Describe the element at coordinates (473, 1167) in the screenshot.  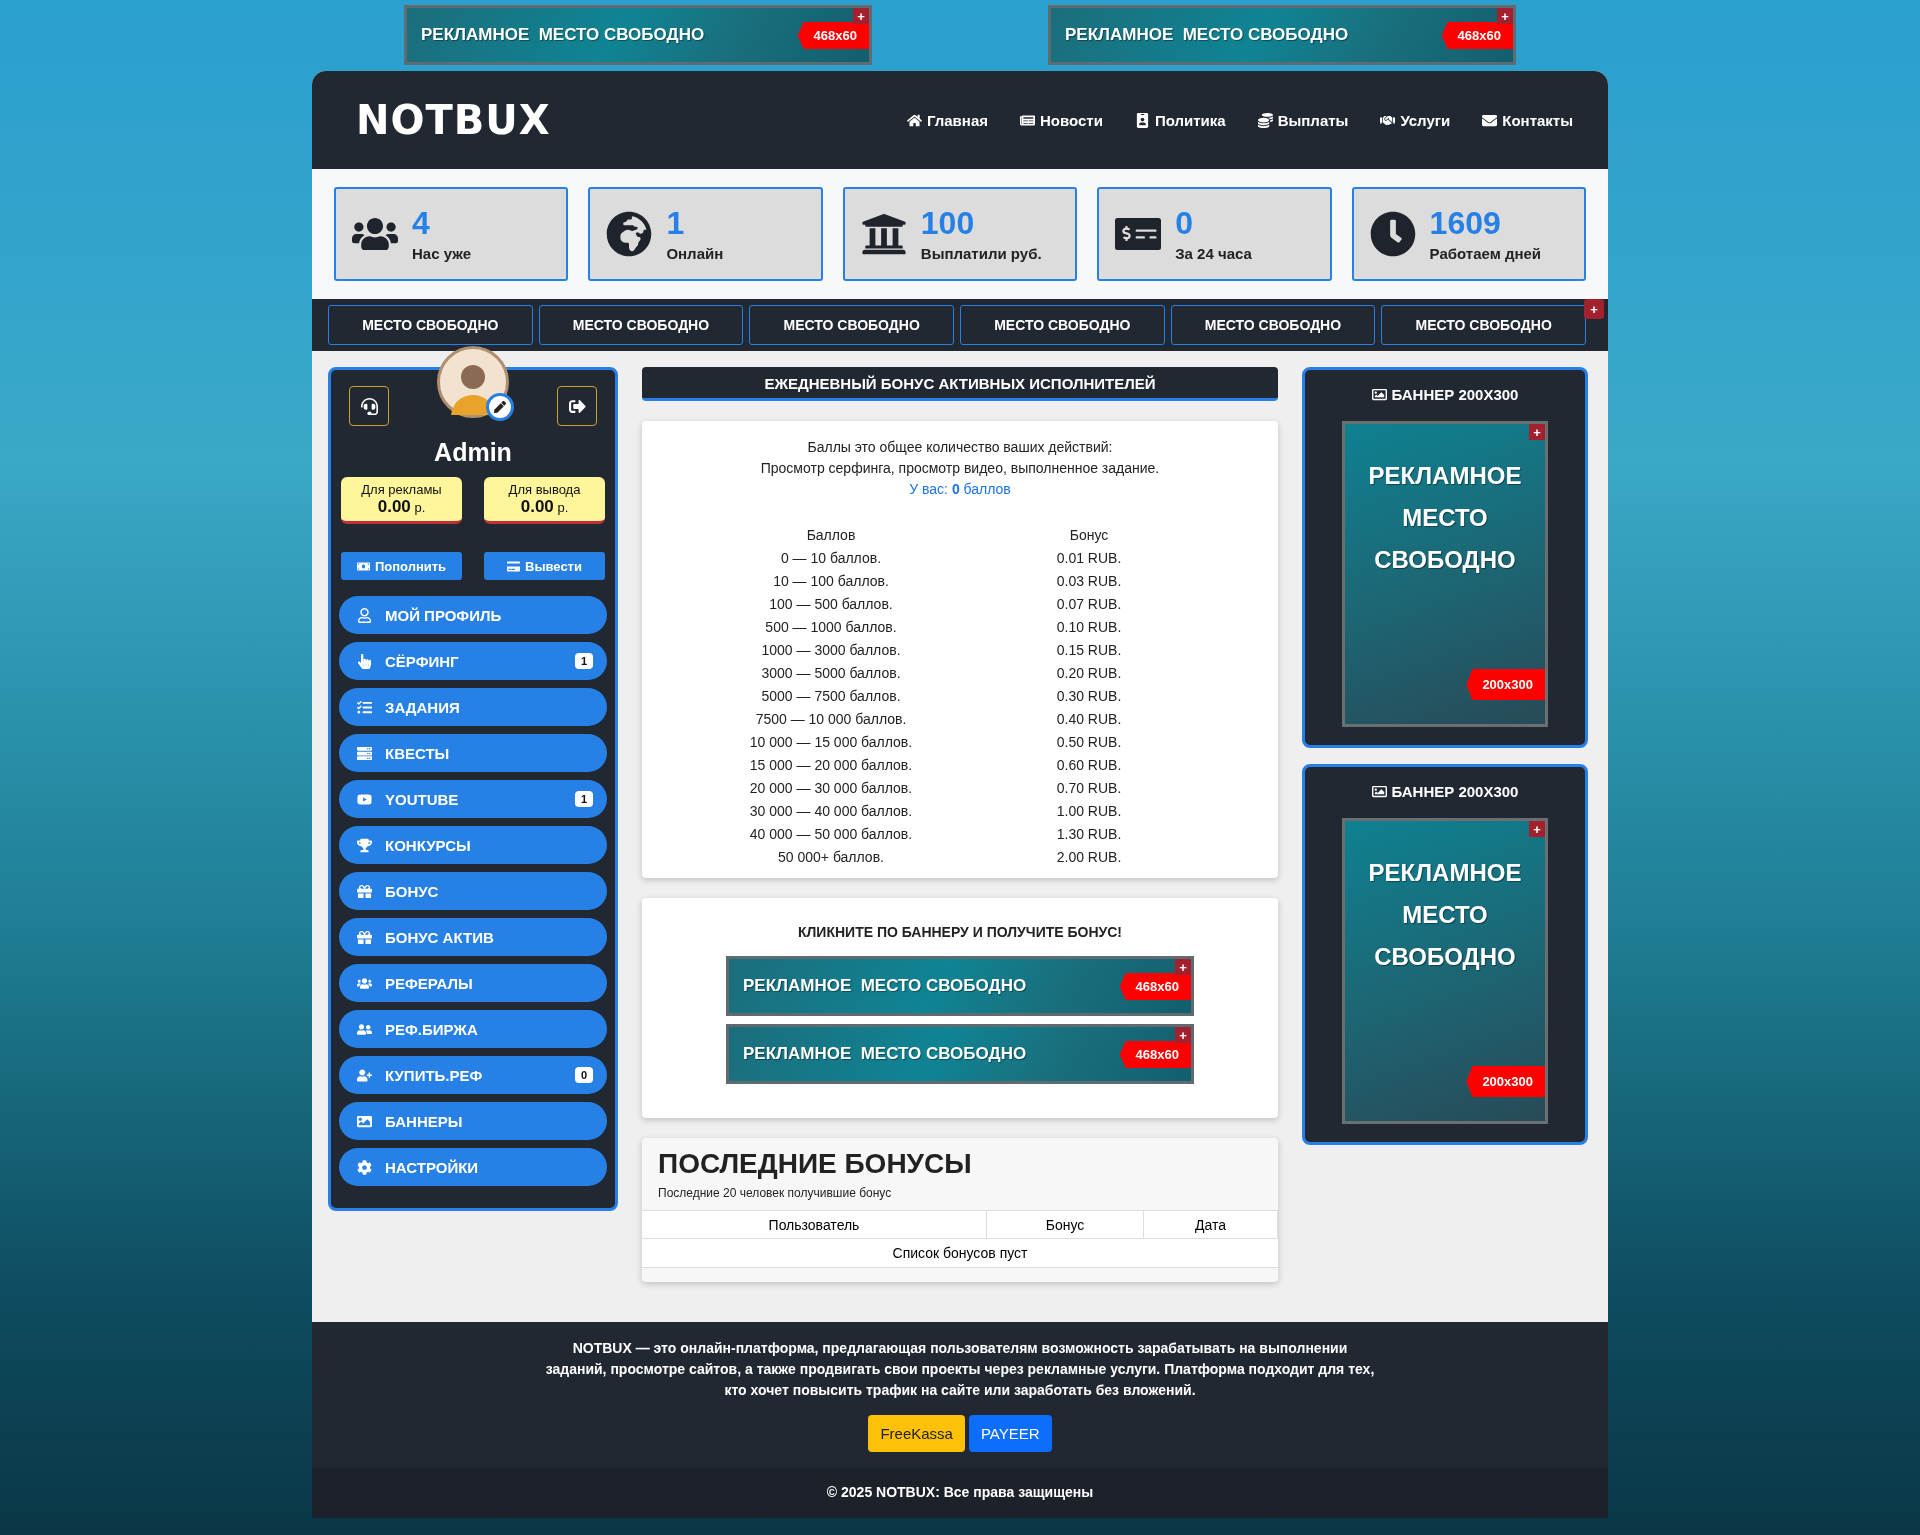
I see `menu-item: НАСТРОЙКИ` at that location.